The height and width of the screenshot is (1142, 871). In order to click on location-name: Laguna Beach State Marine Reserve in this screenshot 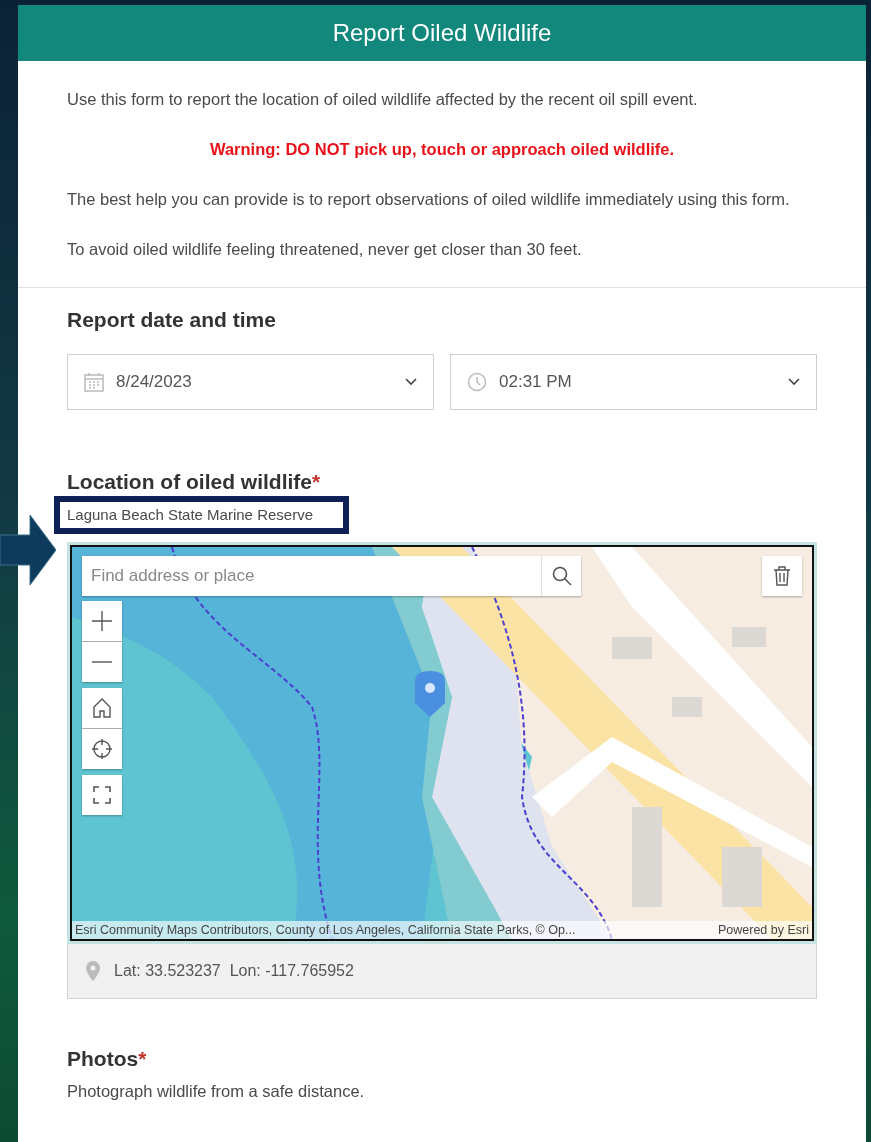, I will do `click(190, 515)`.